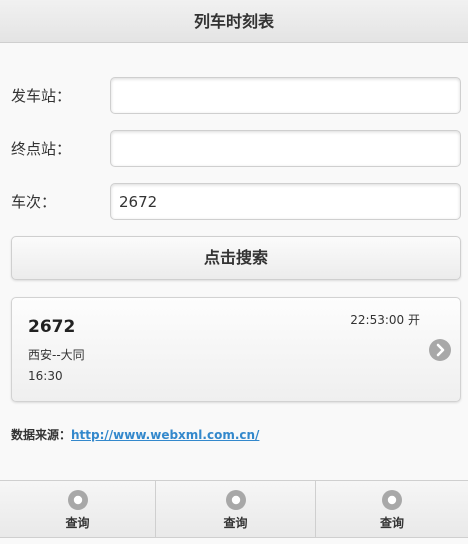 The height and width of the screenshot is (544, 468). I want to click on tab-query-2: 查询, so click(236, 509).